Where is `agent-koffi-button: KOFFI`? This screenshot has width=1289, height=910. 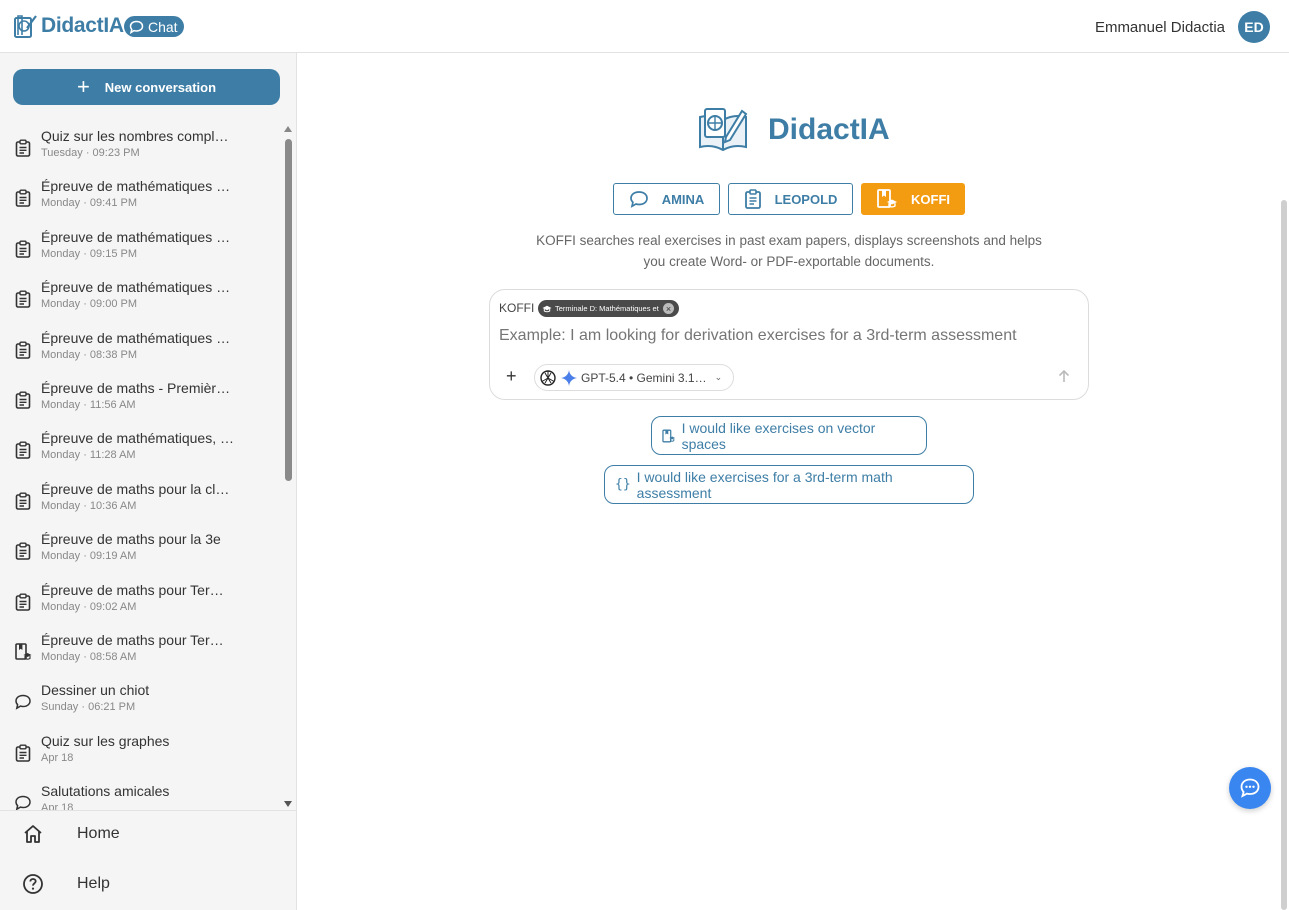
agent-koffi-button: KOFFI is located at coordinates (913, 199).